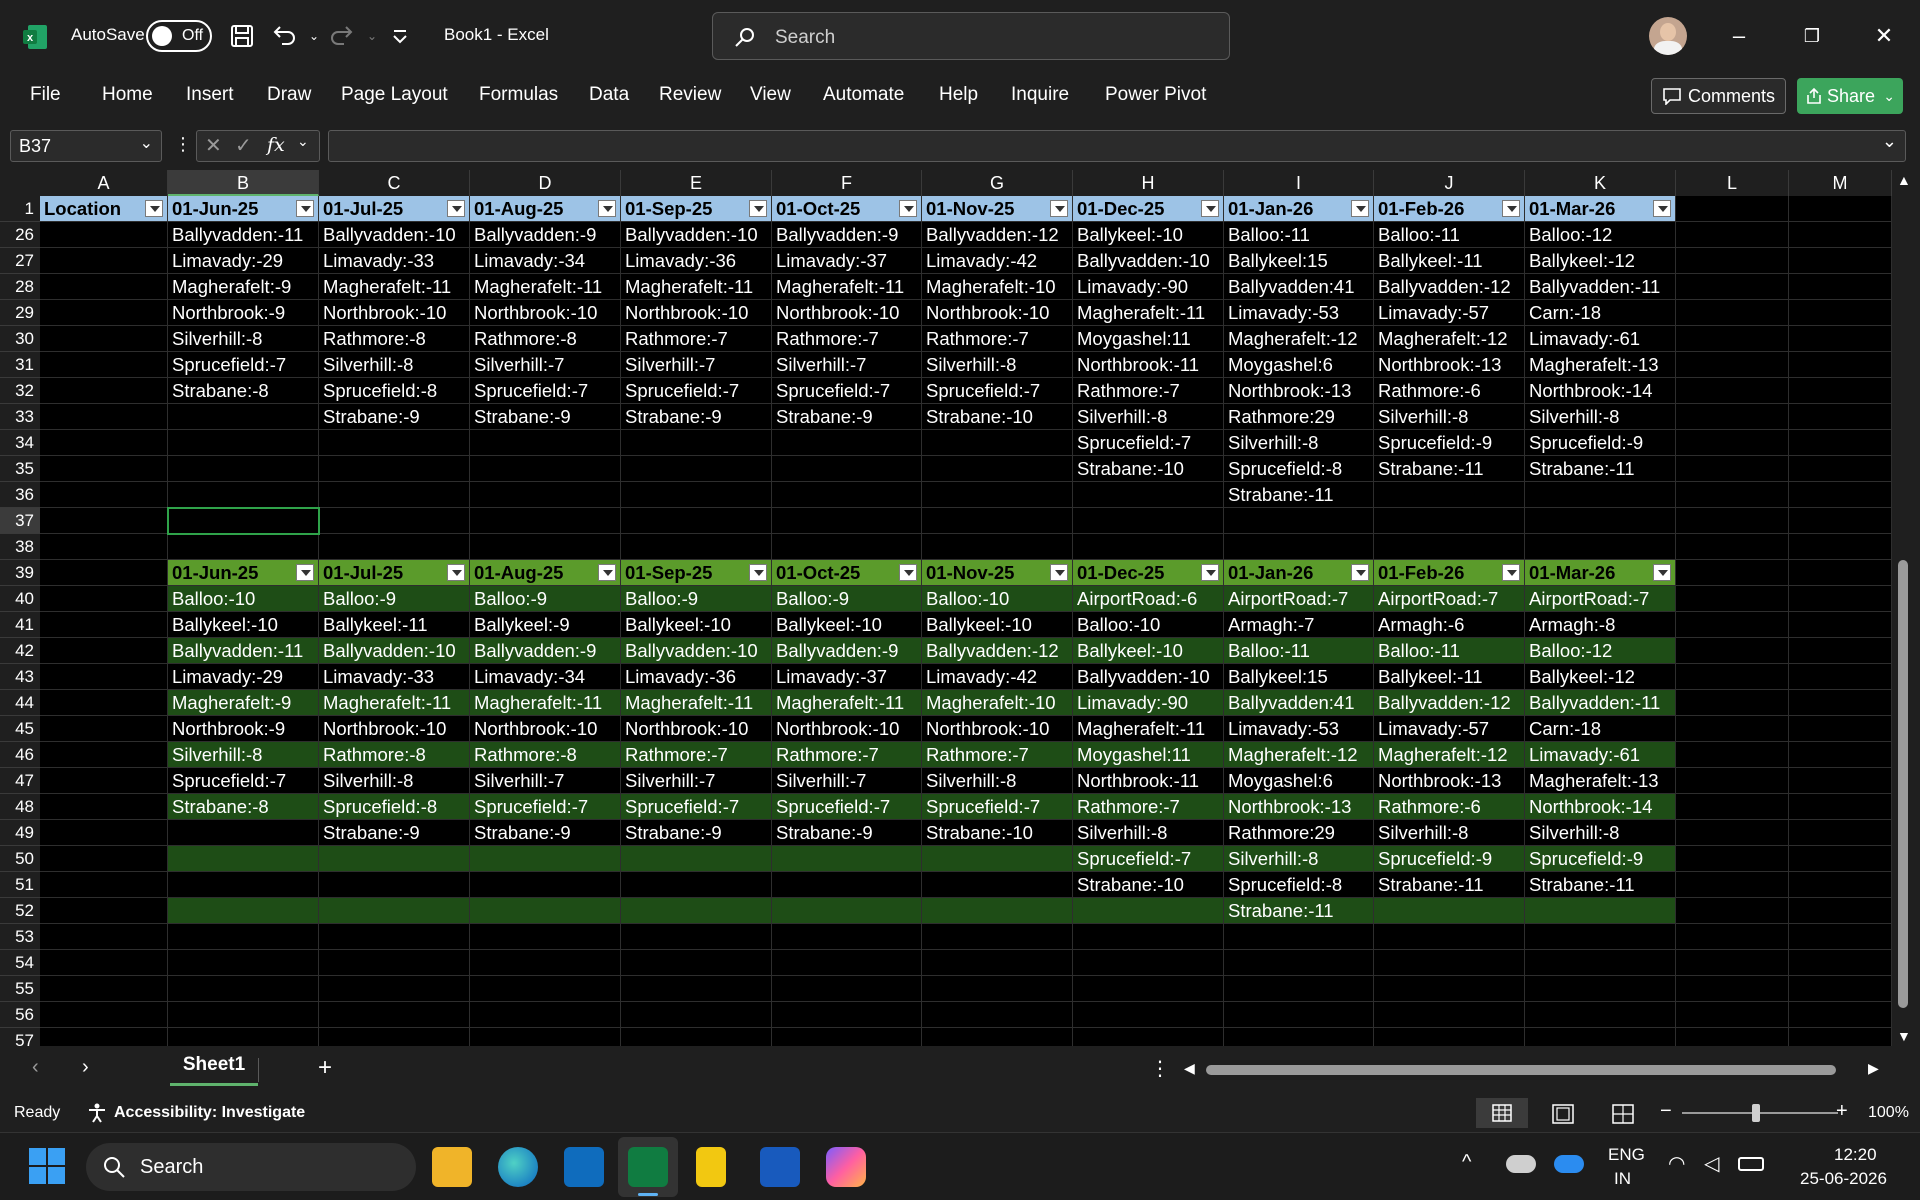 The height and width of the screenshot is (1200, 1920). I want to click on chevron-up-icon: ^, so click(1466, 1162).